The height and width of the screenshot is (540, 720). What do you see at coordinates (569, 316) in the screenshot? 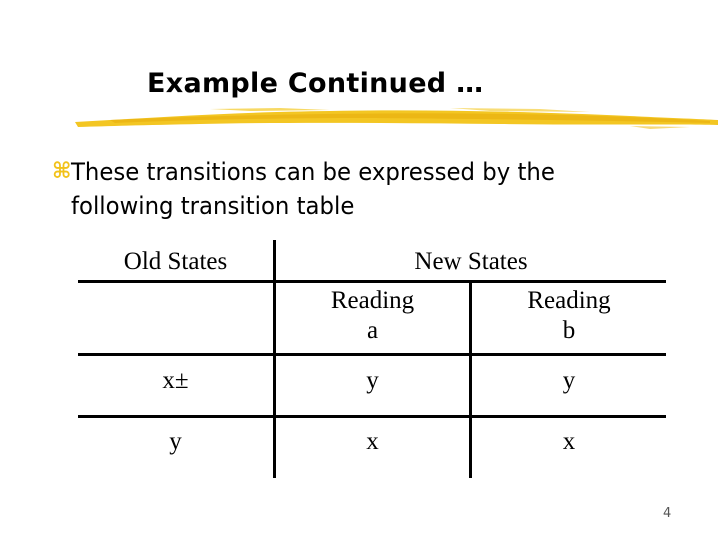
I see `subheader-reading-b: Reading b` at bounding box center [569, 316].